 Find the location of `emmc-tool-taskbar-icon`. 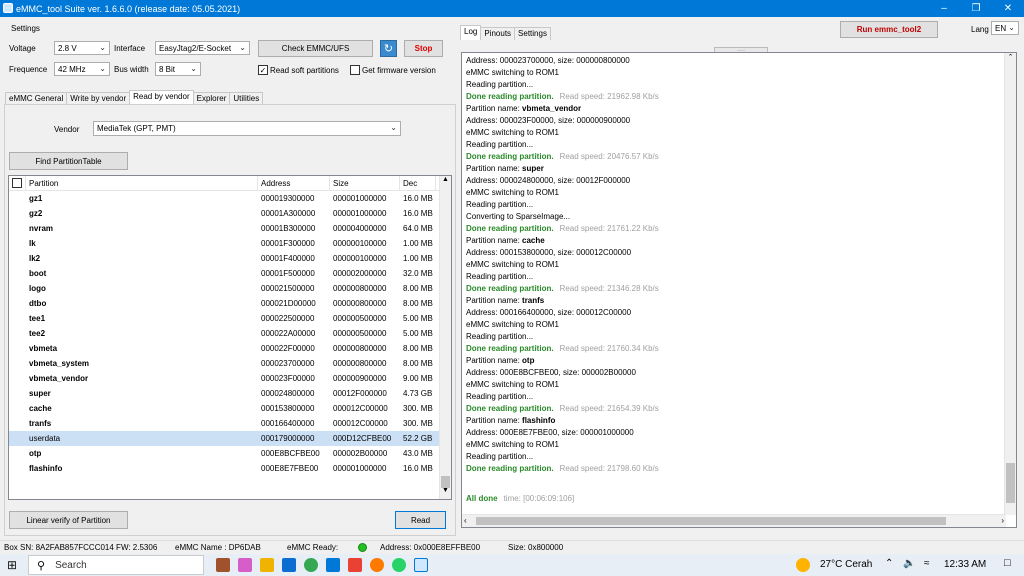

emmc-tool-taskbar-icon is located at coordinates (421, 565).